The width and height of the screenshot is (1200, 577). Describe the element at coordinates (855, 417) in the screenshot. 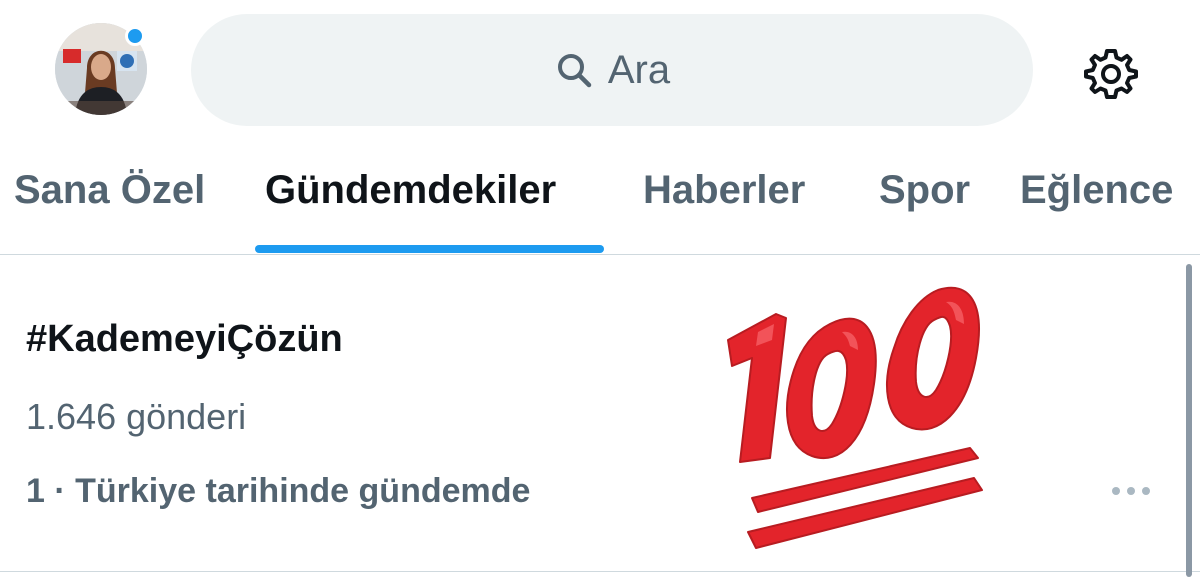

I see `hundred-points-emoji-icon` at that location.